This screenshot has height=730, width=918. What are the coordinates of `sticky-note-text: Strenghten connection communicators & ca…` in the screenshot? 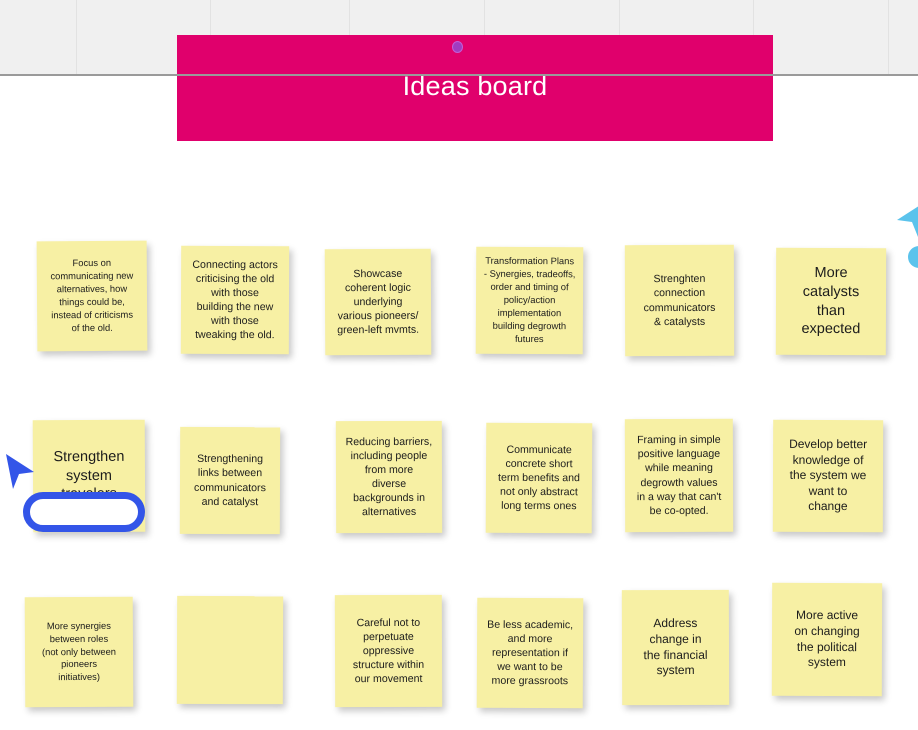 It's located at (679, 300).